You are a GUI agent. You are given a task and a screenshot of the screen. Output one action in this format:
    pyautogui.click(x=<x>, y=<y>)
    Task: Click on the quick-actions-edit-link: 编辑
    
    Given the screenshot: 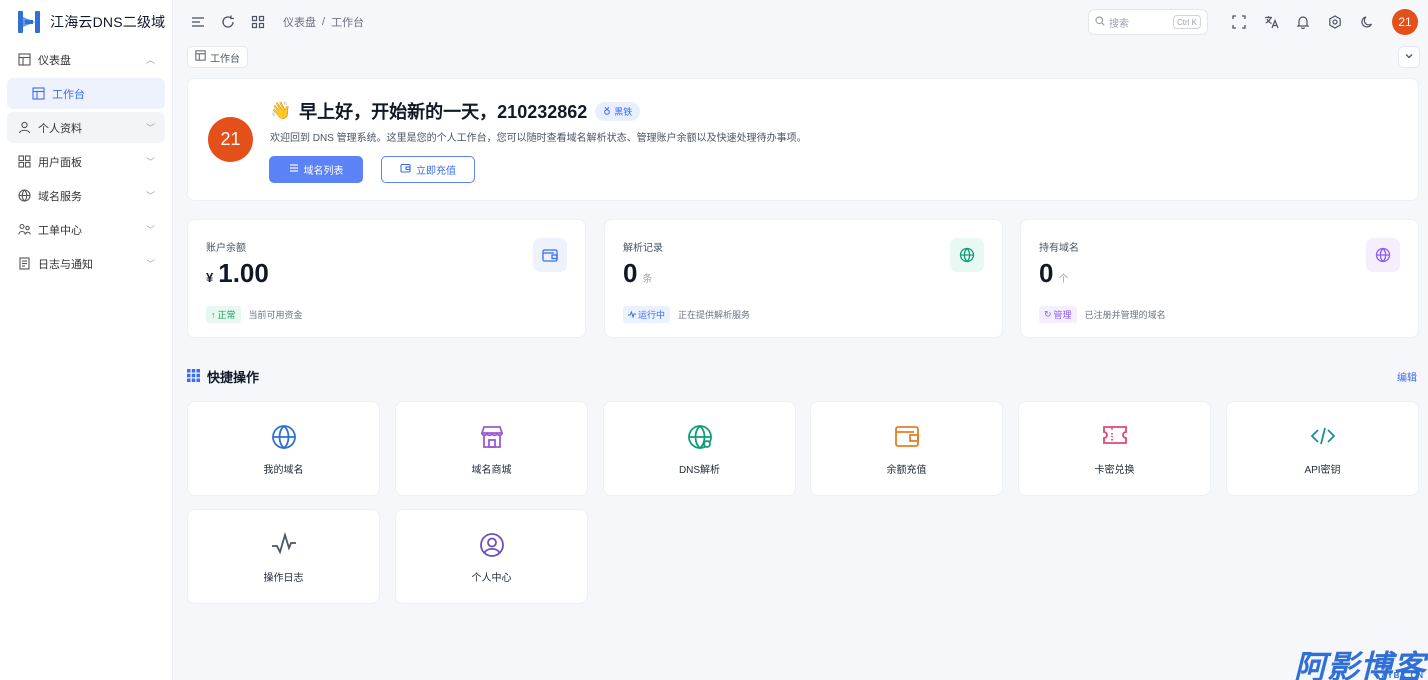 What is the action you would take?
    pyautogui.click(x=1407, y=376)
    